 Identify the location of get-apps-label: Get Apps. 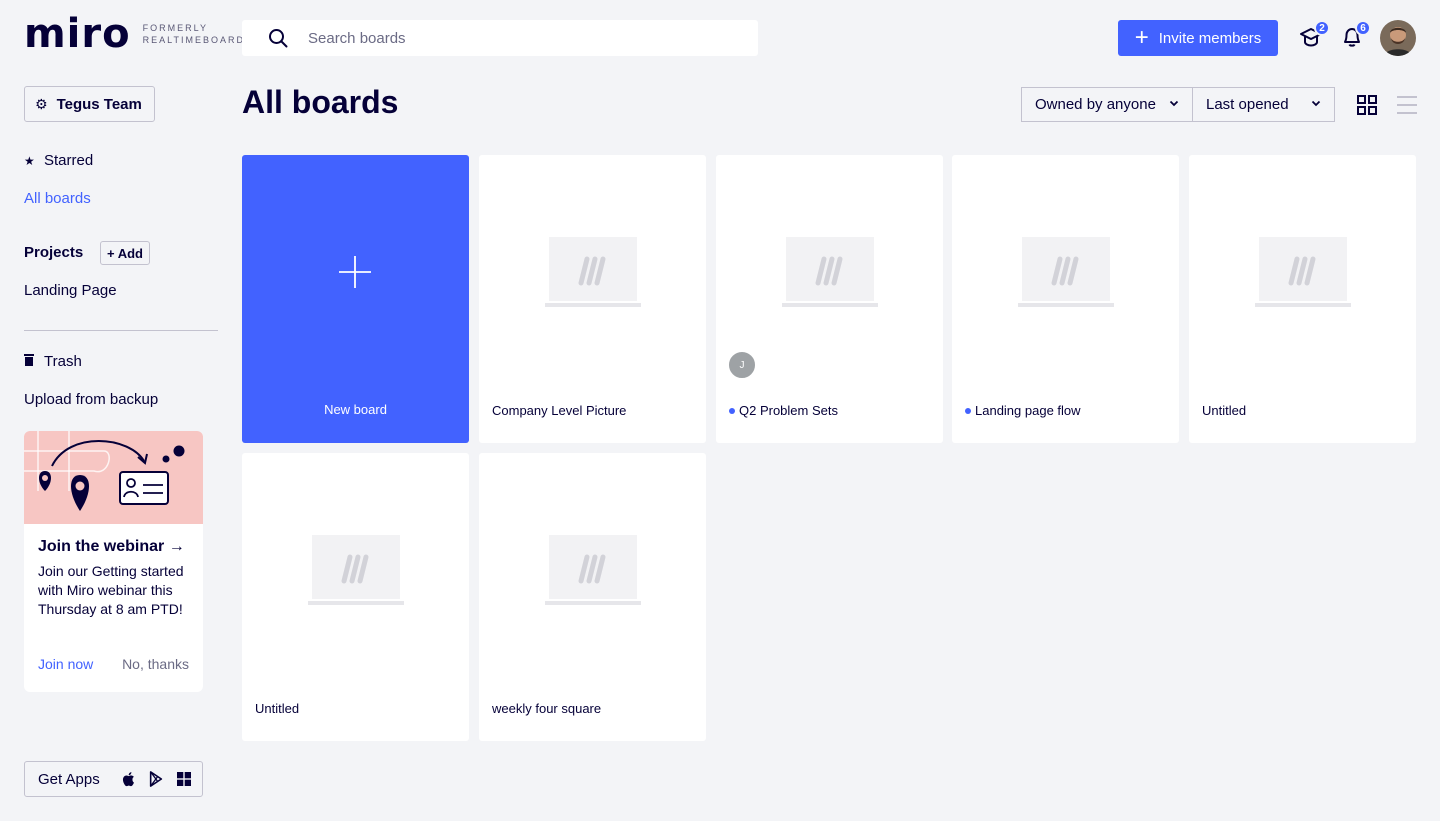
(69, 779).